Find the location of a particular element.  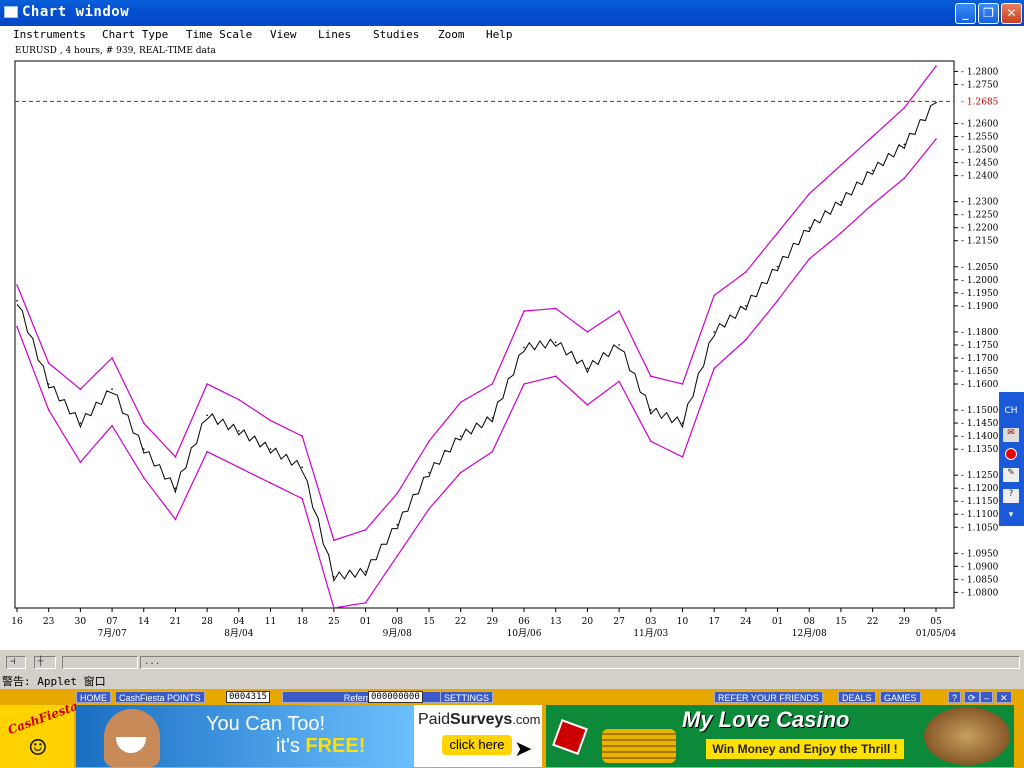

x-tick-label: 10 is located at coordinates (683, 622).